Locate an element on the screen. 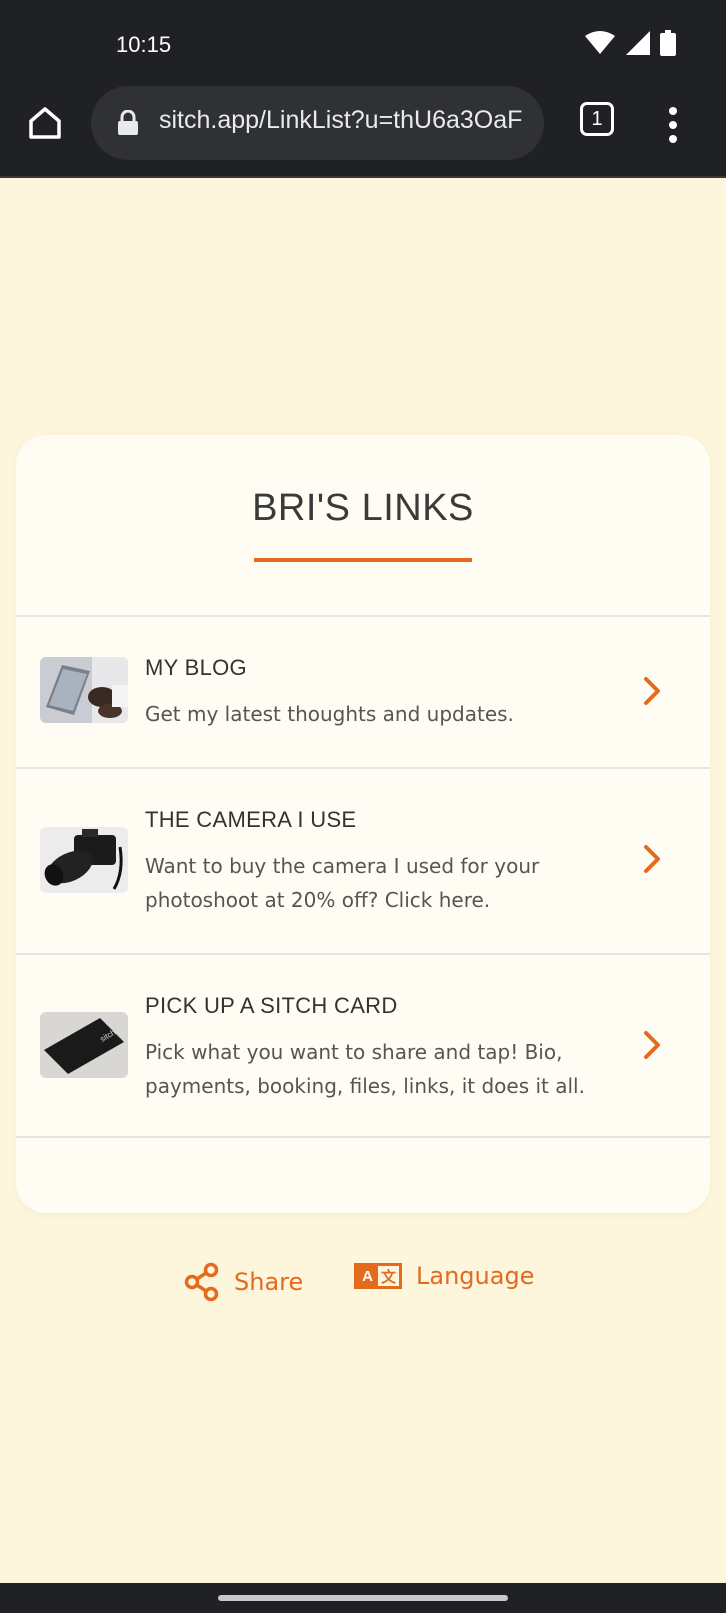  title-underline is located at coordinates (363, 560).